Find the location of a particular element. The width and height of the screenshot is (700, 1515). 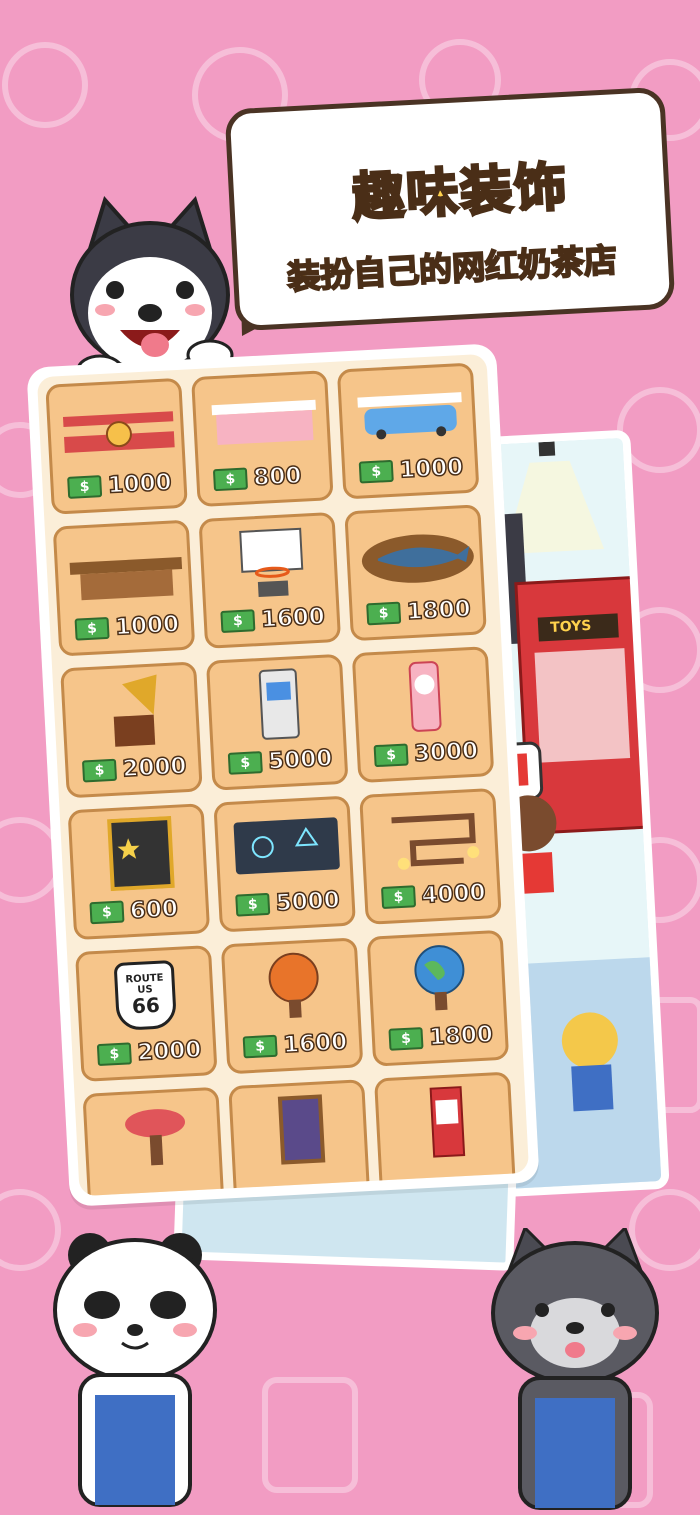

shop-item-pipe-lamp: $4000 is located at coordinates (430, 856).